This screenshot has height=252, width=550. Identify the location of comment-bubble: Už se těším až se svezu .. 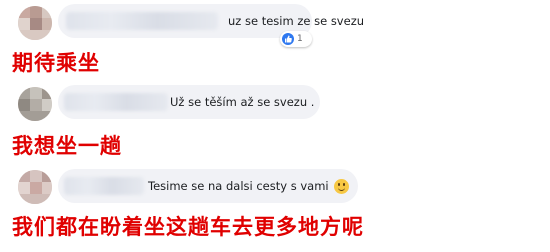
(189, 102).